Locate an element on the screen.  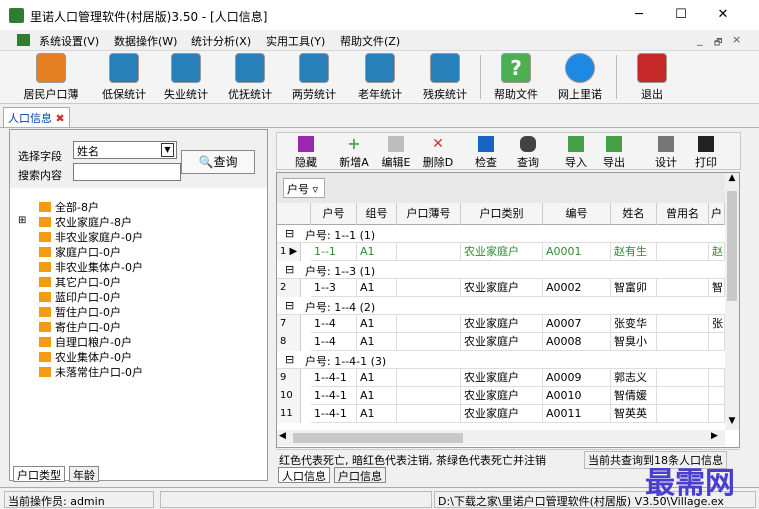
tree-item: 自理口粮户-0户 is located at coordinates (85, 341).